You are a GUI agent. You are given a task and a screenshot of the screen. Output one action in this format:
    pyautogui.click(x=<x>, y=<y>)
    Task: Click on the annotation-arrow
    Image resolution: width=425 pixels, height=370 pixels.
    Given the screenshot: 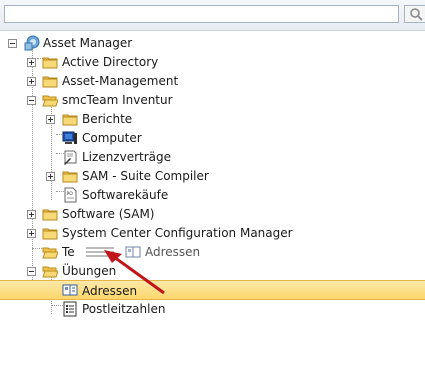 What is the action you would take?
    pyautogui.click(x=134, y=272)
    